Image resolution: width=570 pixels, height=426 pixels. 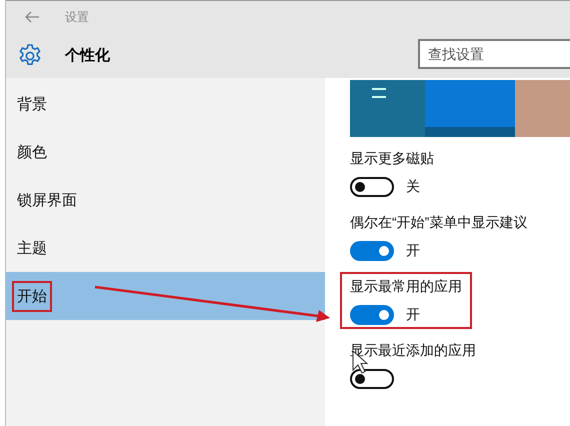 I want to click on nav-label: 主题, so click(x=32, y=248).